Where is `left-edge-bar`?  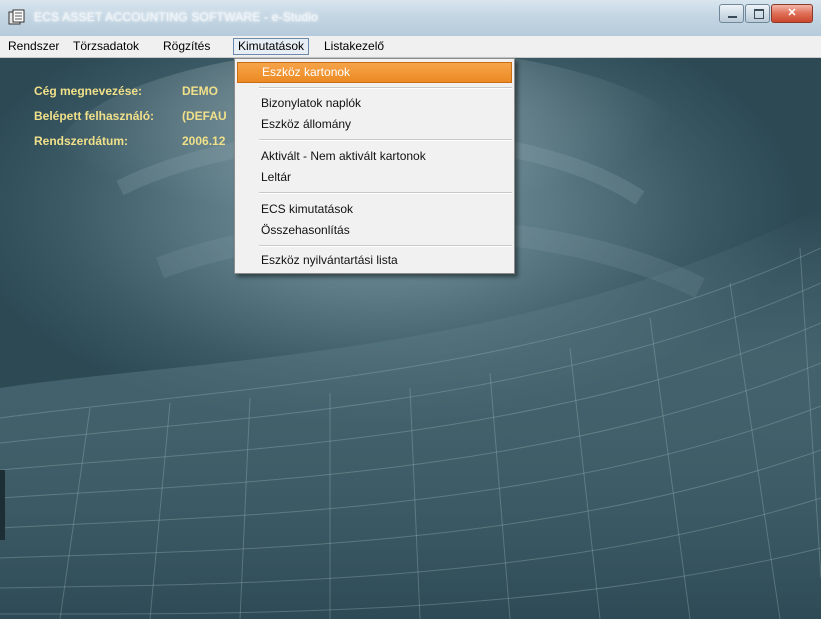 left-edge-bar is located at coordinates (2, 505).